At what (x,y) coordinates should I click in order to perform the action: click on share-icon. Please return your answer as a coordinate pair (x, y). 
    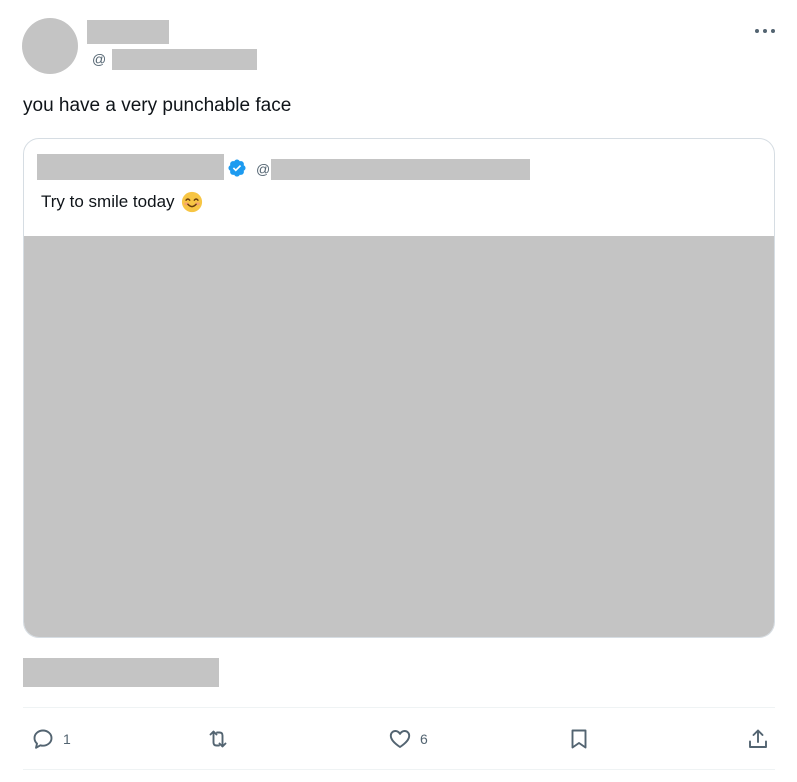
    Looking at the image, I should click on (758, 738).